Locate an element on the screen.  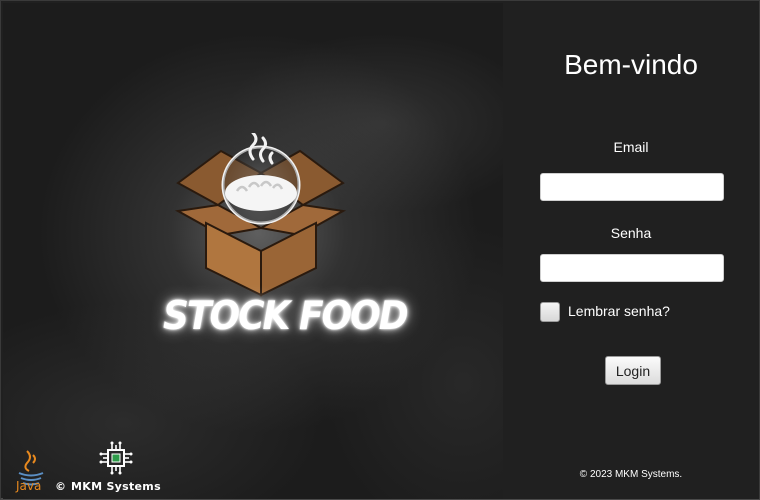
login-button: Login is located at coordinates (633, 370).